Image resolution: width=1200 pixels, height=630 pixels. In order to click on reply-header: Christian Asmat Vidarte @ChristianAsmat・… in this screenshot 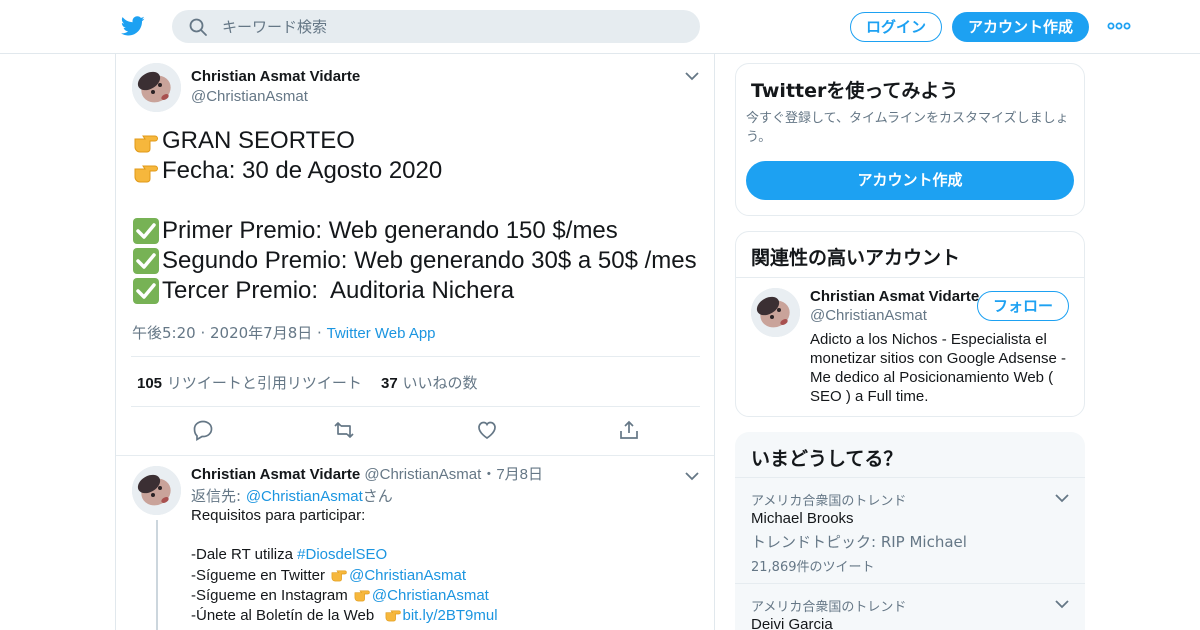, I will do `click(367, 475)`.